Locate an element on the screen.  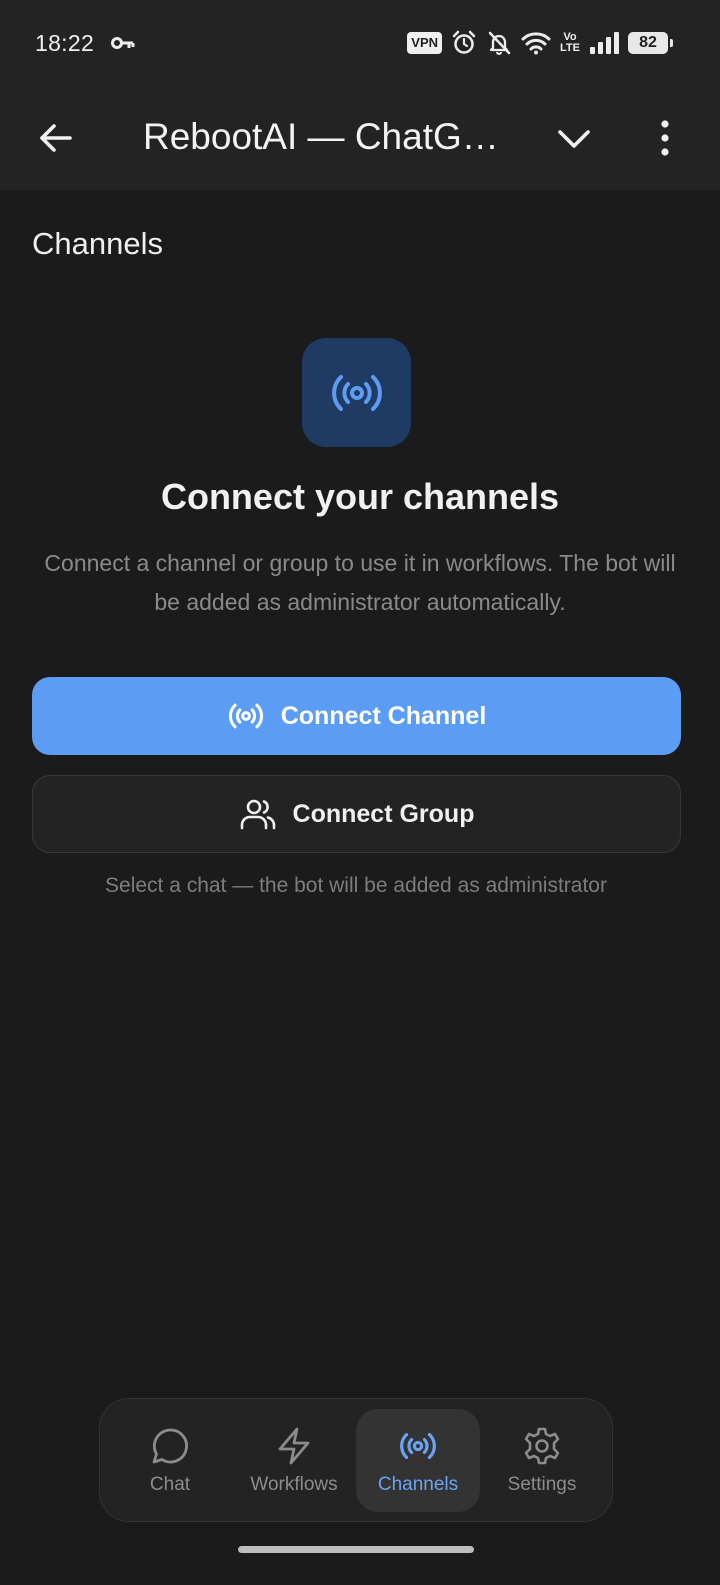
message-circle-icon is located at coordinates (170, 1445).